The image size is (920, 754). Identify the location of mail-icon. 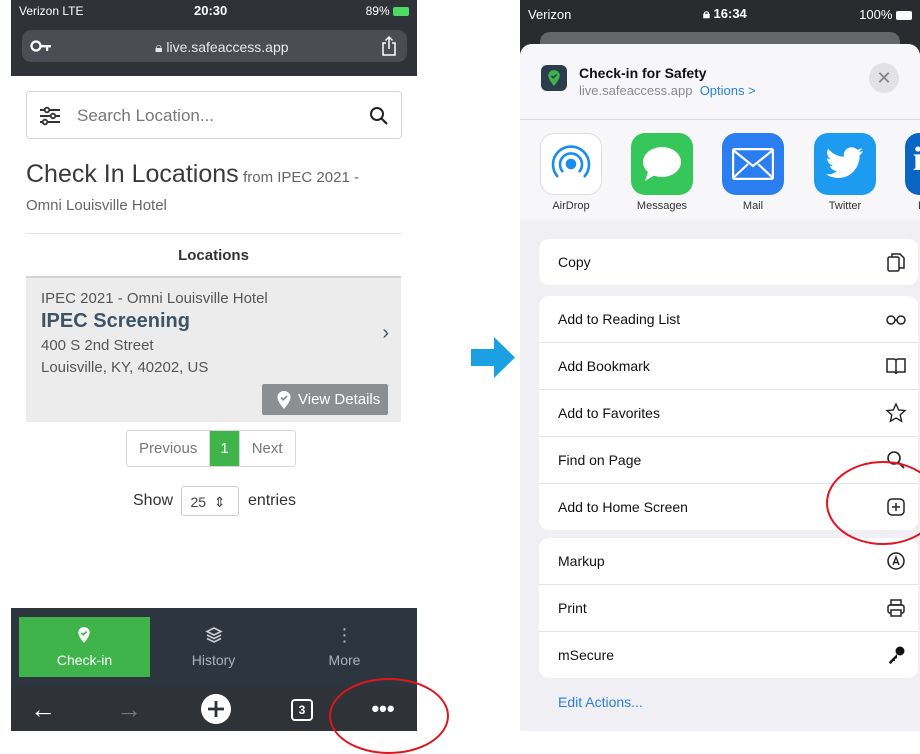
(753, 164).